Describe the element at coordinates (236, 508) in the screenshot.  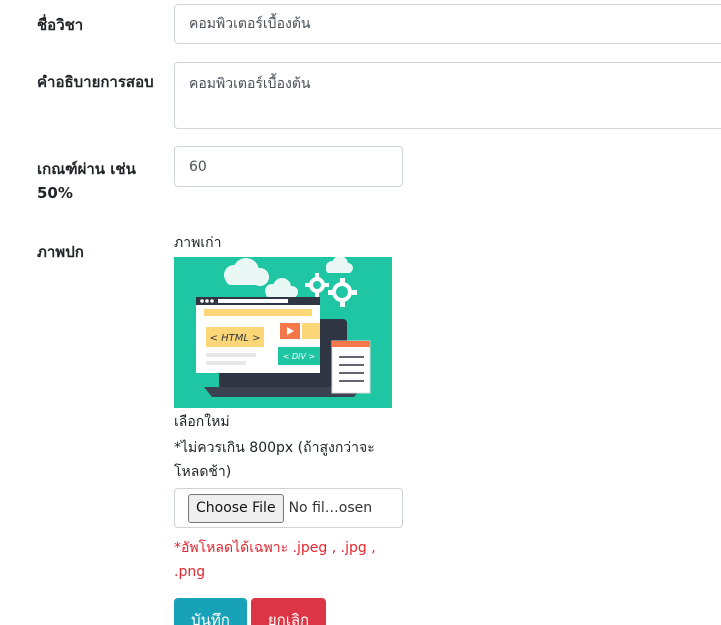
I see `choose-file-button: Choose File` at that location.